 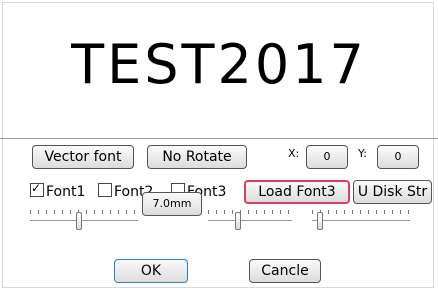 I want to click on check-mark-icon: ✓, so click(x=36, y=188).